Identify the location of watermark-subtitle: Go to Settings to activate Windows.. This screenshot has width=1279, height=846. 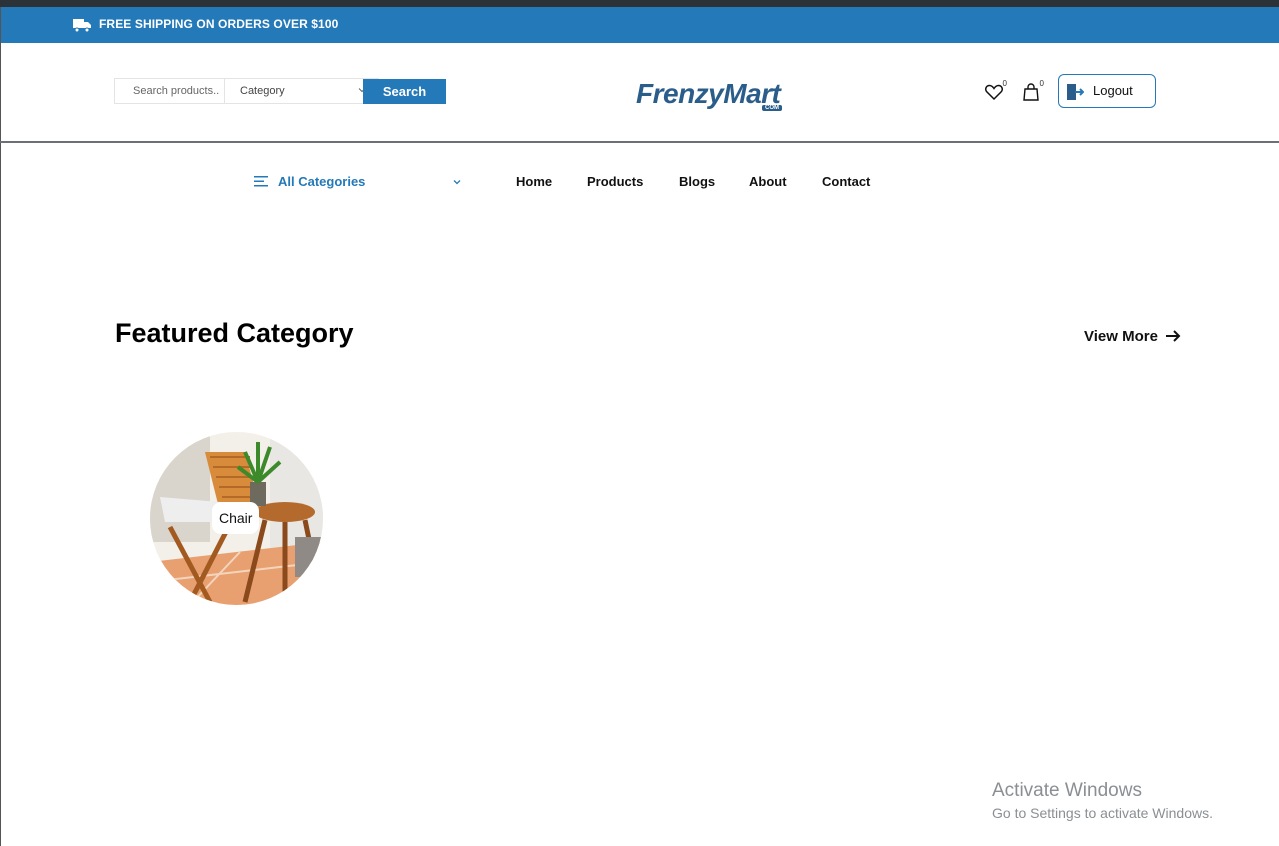
(1102, 813).